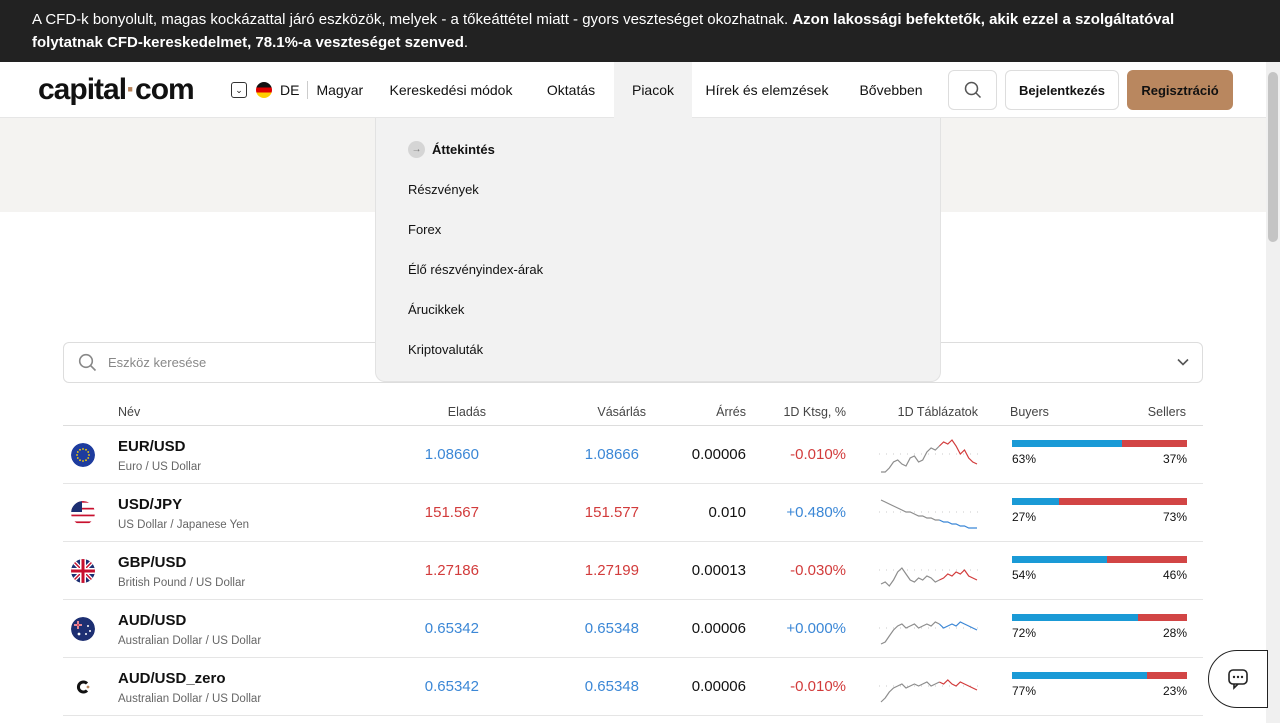 The width and height of the screenshot is (1280, 723). I want to click on menu-item-indices: Élő részvényindex-árak, so click(475, 269).